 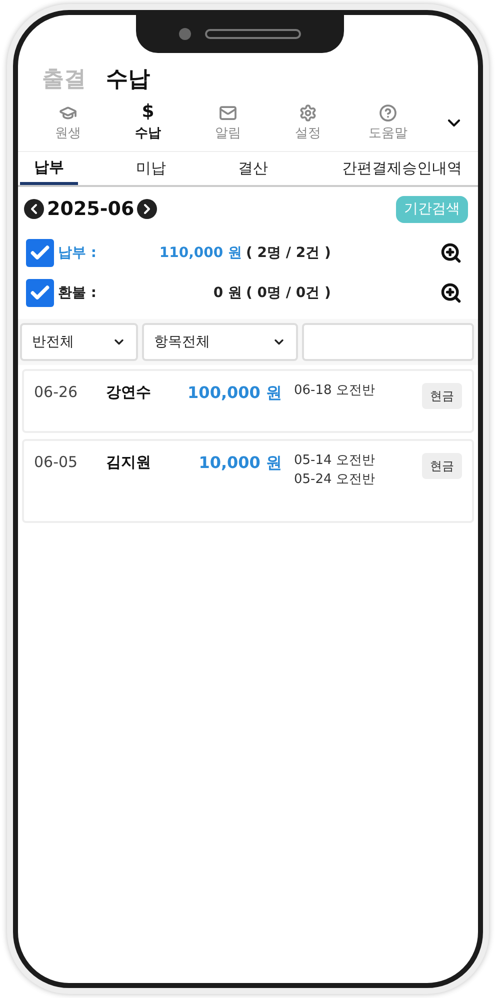 What do you see at coordinates (288, 253) in the screenshot?
I see `summary-counts: ( 2명 / 2건 )` at bounding box center [288, 253].